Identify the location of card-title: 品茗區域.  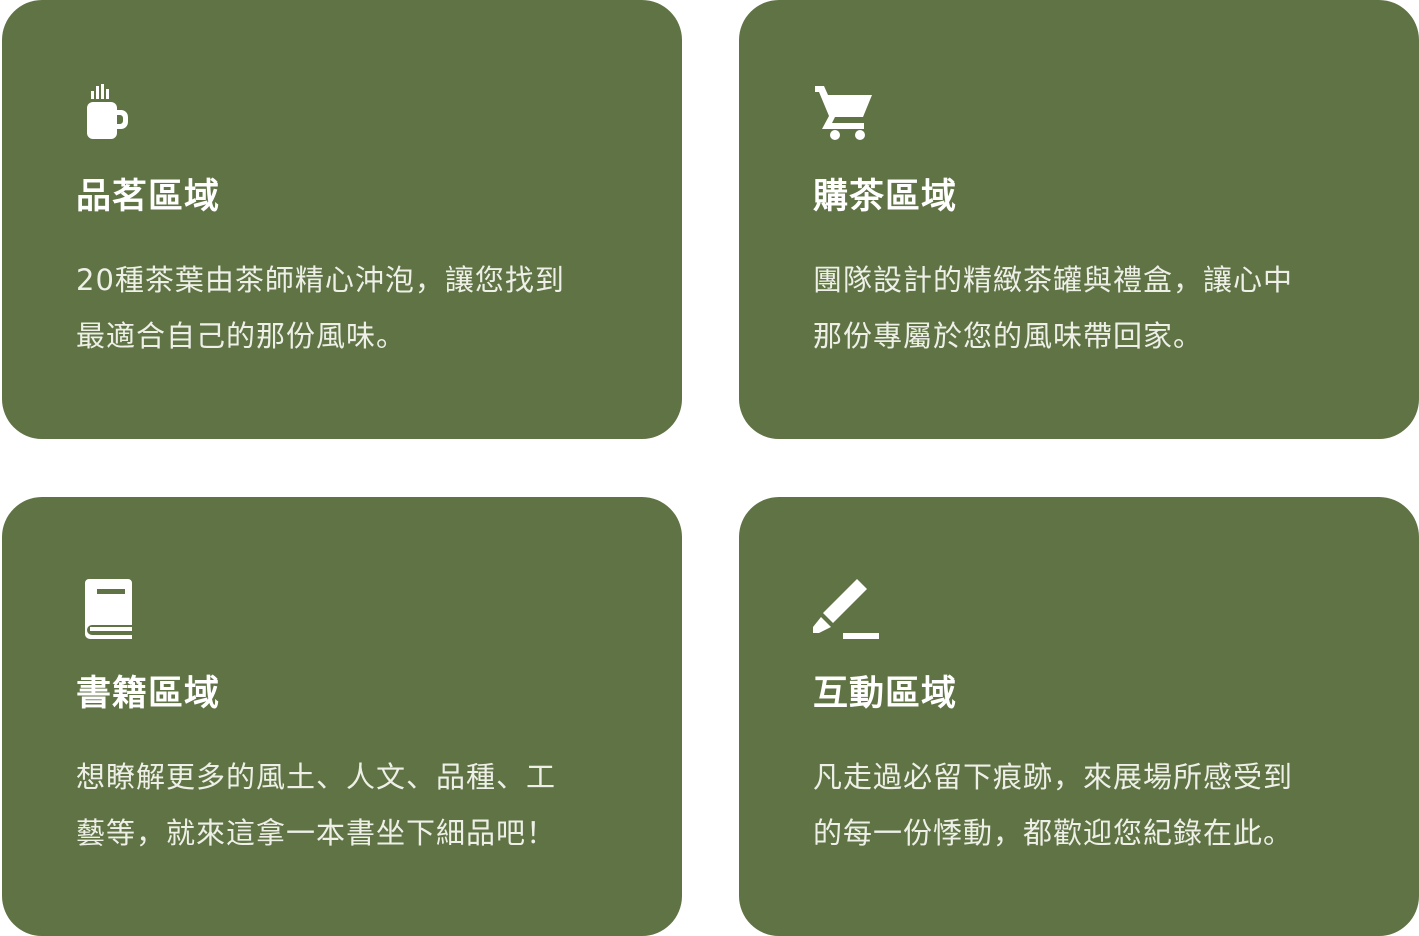
(148, 197).